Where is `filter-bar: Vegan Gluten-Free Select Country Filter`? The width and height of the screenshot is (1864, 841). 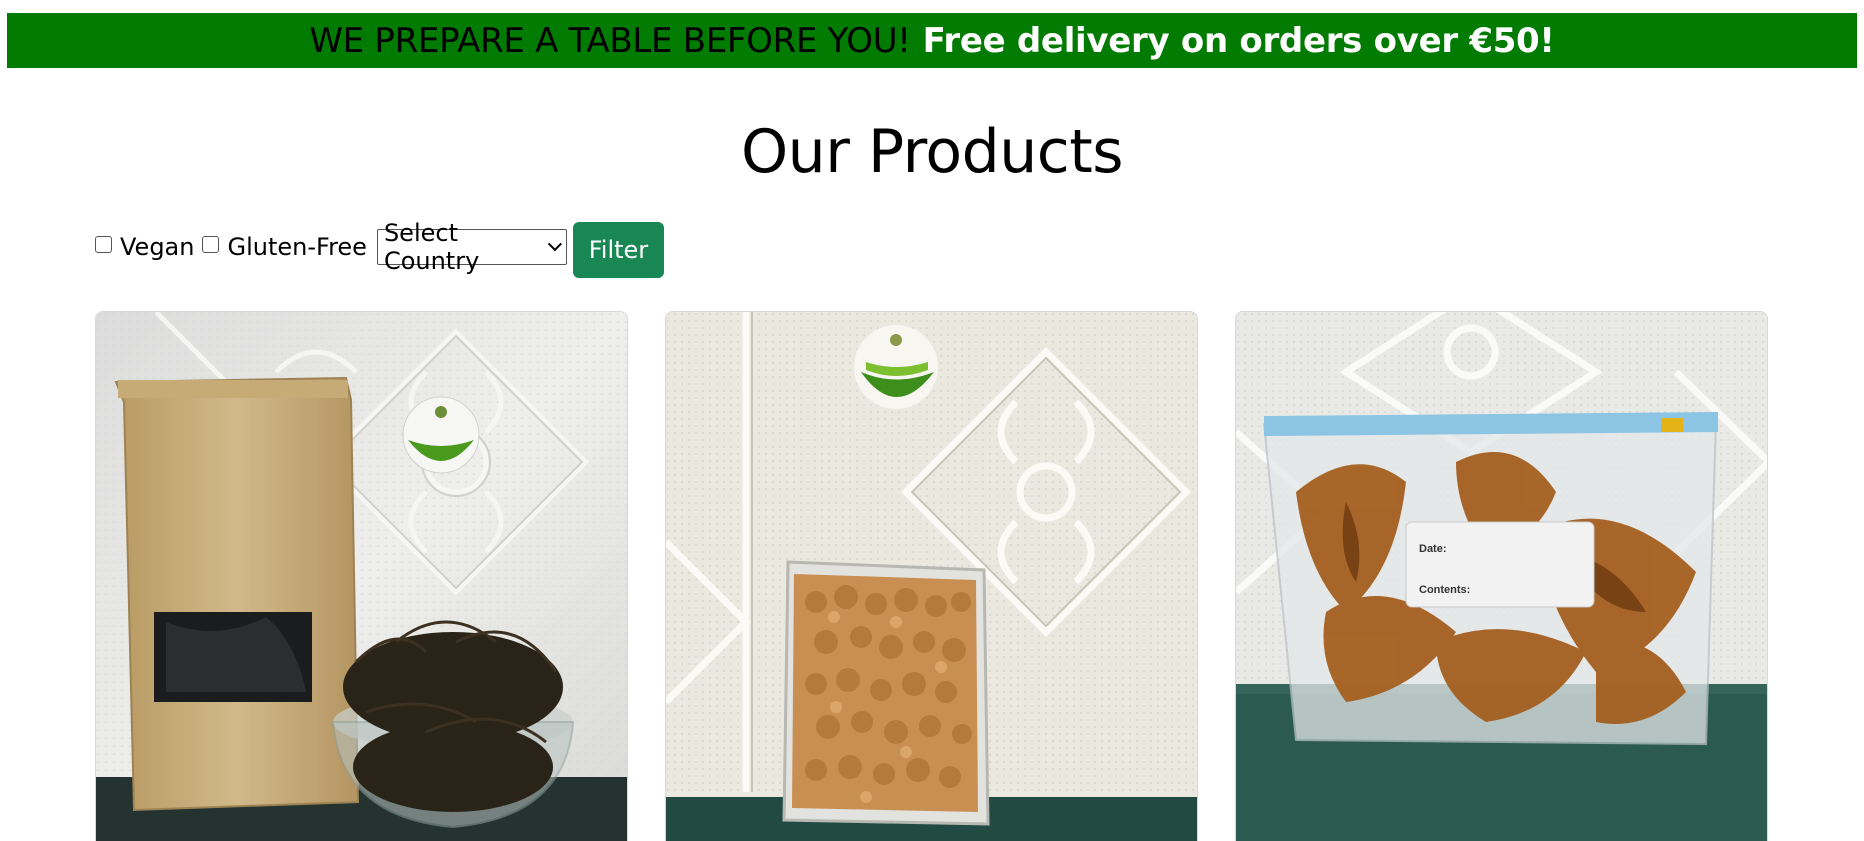 filter-bar: Vegan Gluten-Free Select Country Filter is located at coordinates (379, 248).